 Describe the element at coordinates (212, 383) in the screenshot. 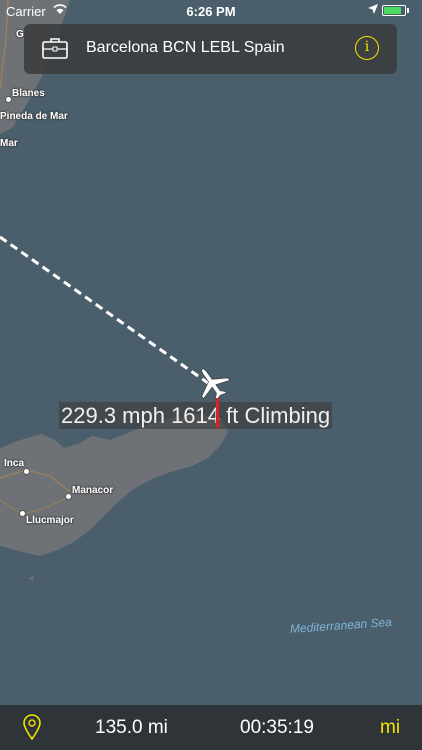

I see `airplane-icon` at that location.